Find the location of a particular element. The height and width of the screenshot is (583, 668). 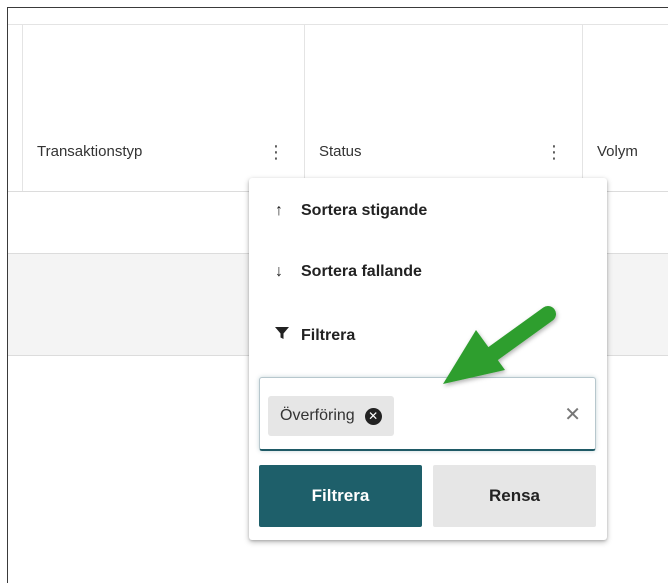

close-circle-icon: ✕ is located at coordinates (373, 416).